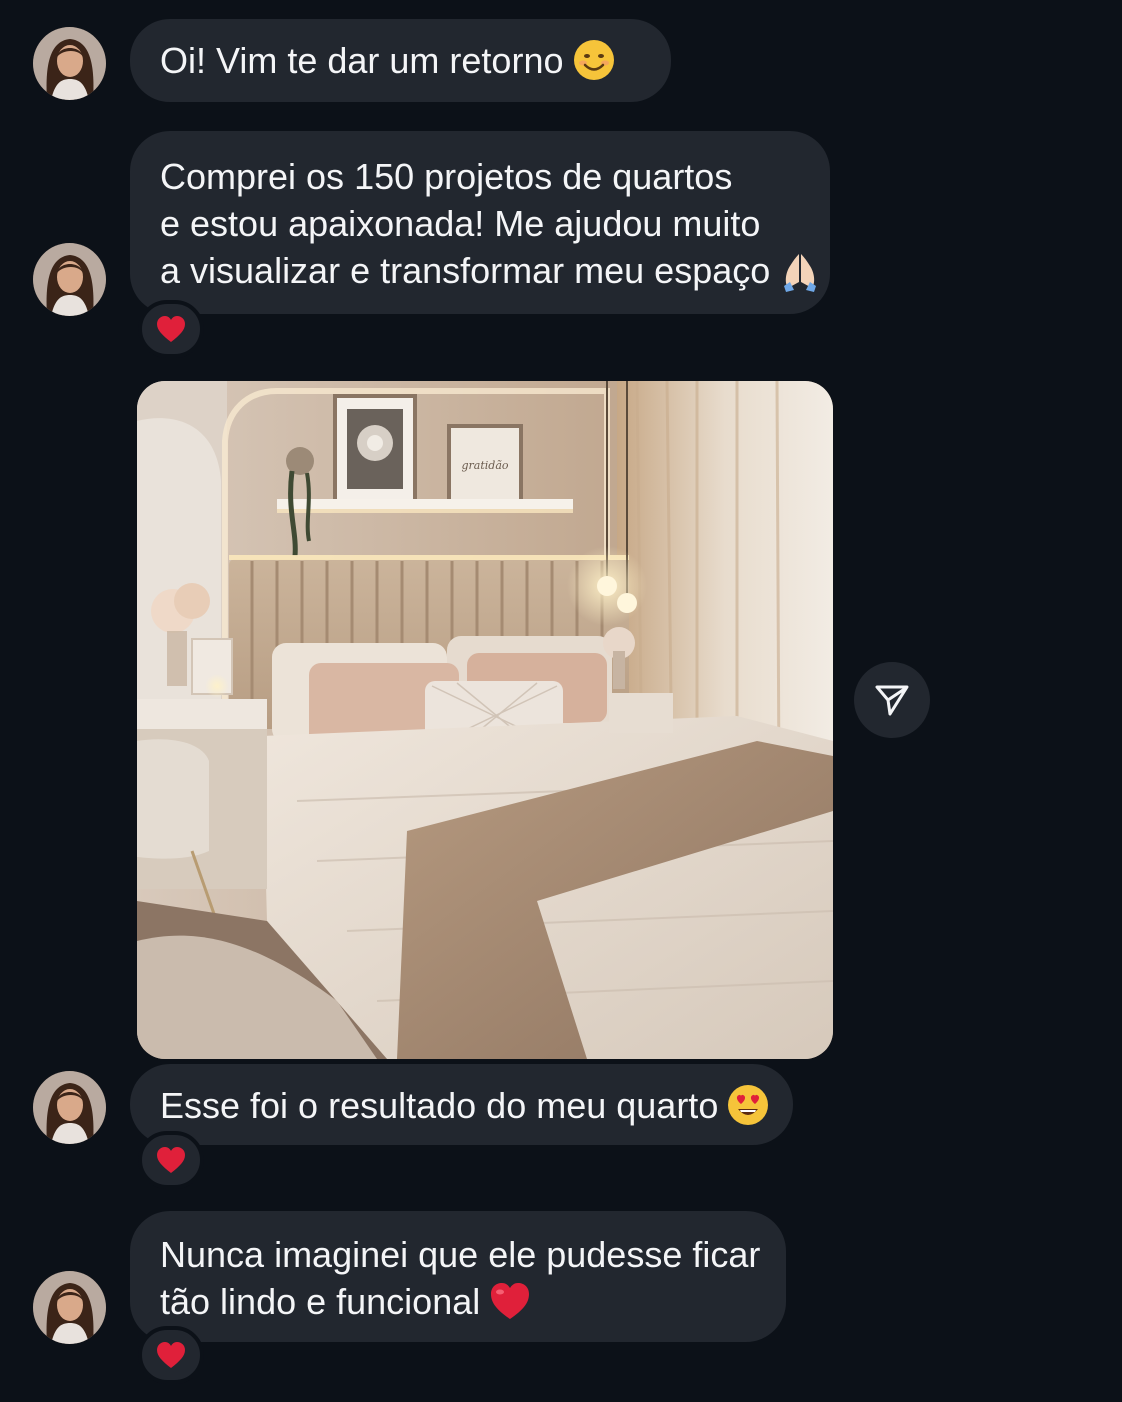  Describe the element at coordinates (460, 1254) in the screenshot. I see `message-text: Nunca imaginei que ele pudesse ficar` at that location.